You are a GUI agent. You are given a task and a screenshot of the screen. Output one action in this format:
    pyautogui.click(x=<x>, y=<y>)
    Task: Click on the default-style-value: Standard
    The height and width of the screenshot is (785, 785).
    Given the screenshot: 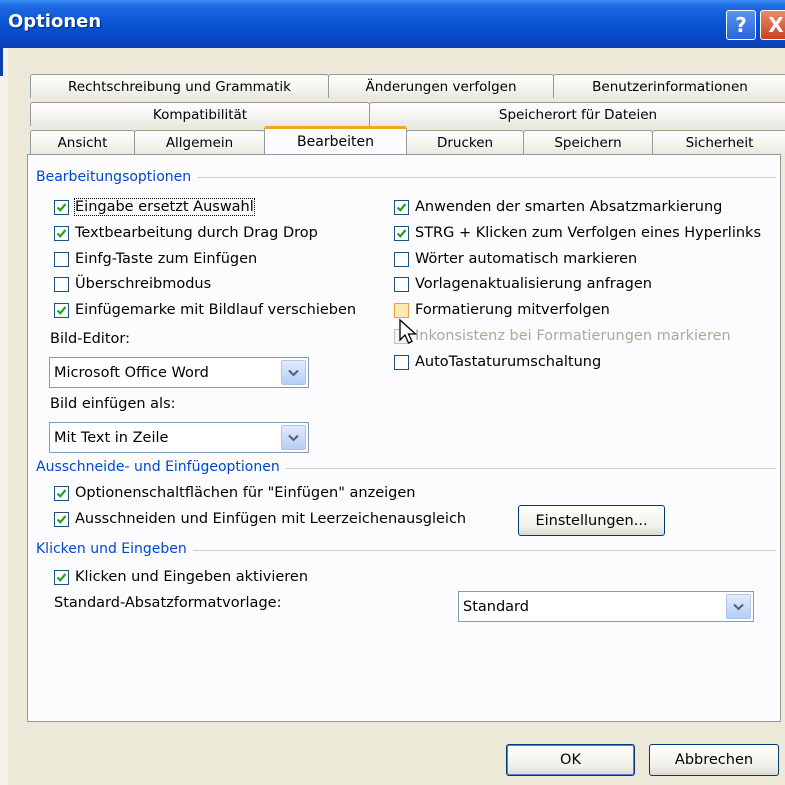 What is the action you would take?
    pyautogui.click(x=496, y=606)
    